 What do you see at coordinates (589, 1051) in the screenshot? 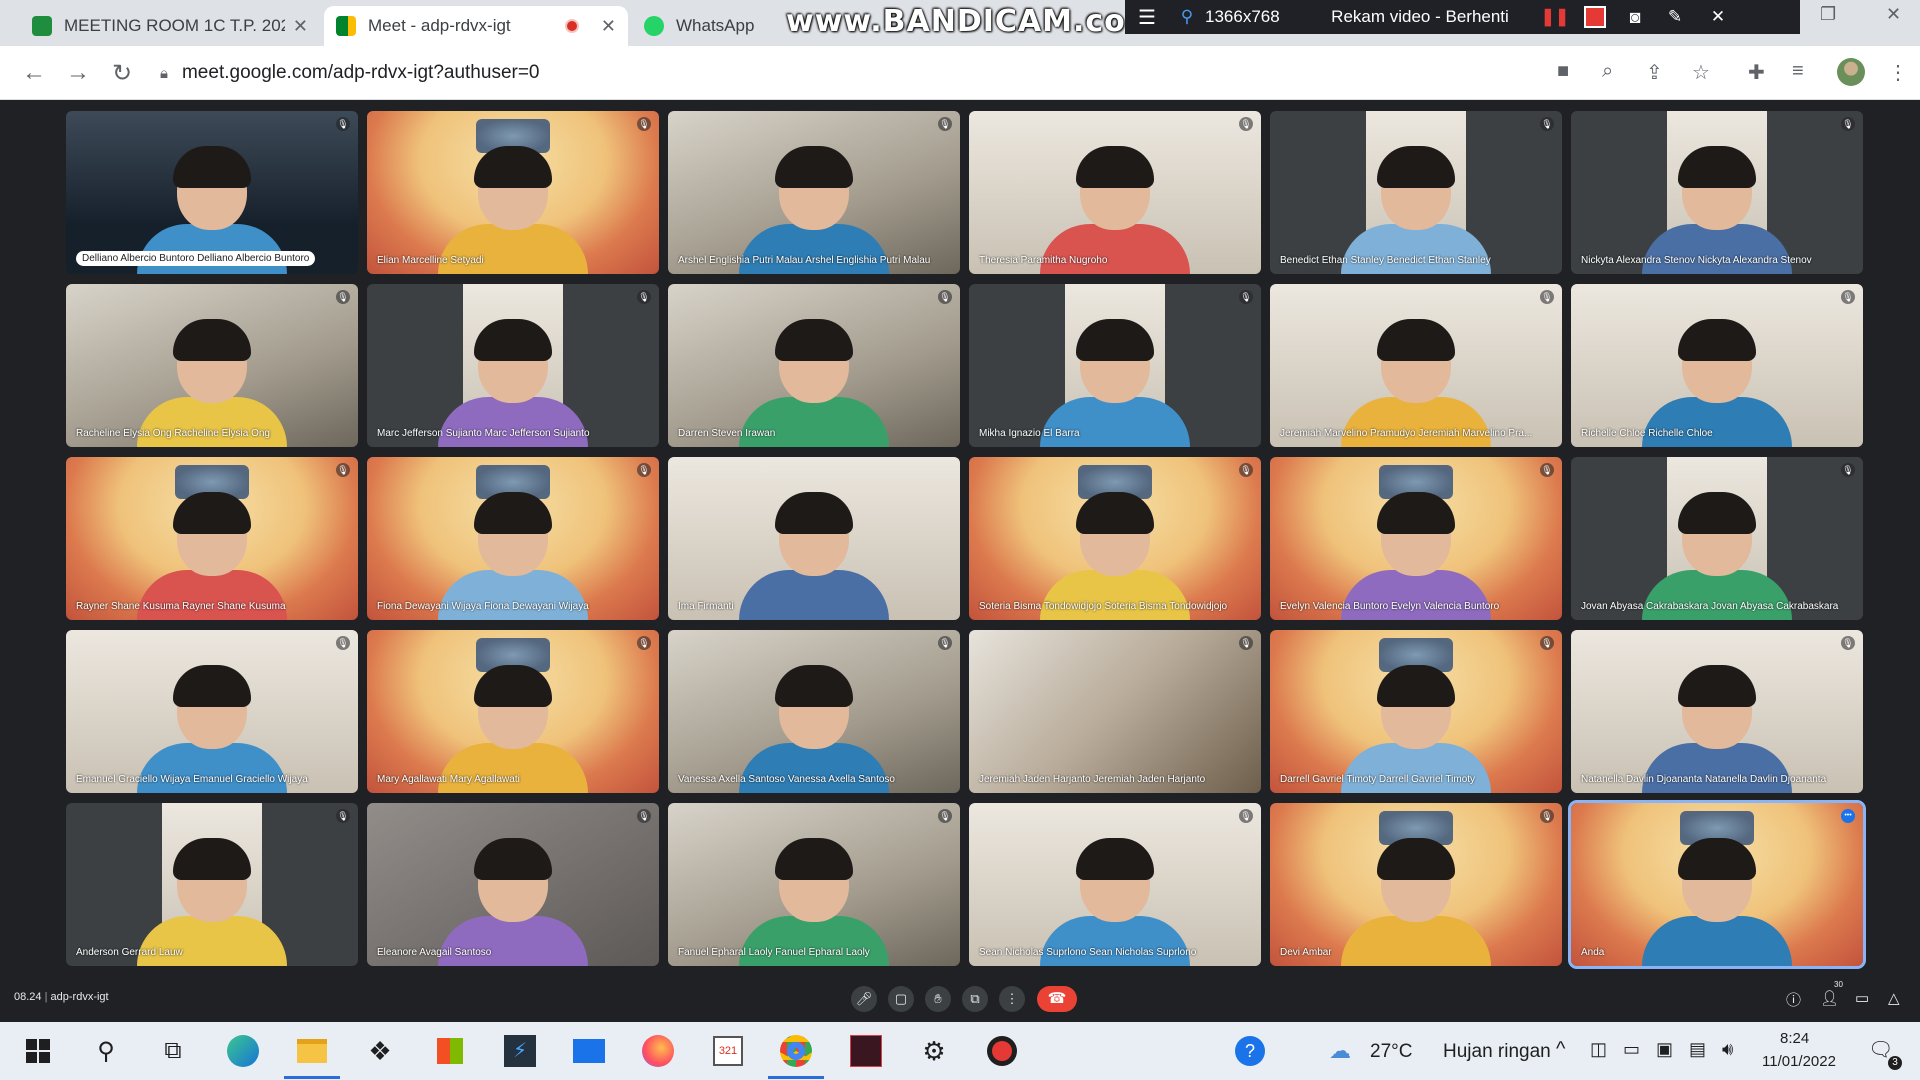
I see `mail-icon` at bounding box center [589, 1051].